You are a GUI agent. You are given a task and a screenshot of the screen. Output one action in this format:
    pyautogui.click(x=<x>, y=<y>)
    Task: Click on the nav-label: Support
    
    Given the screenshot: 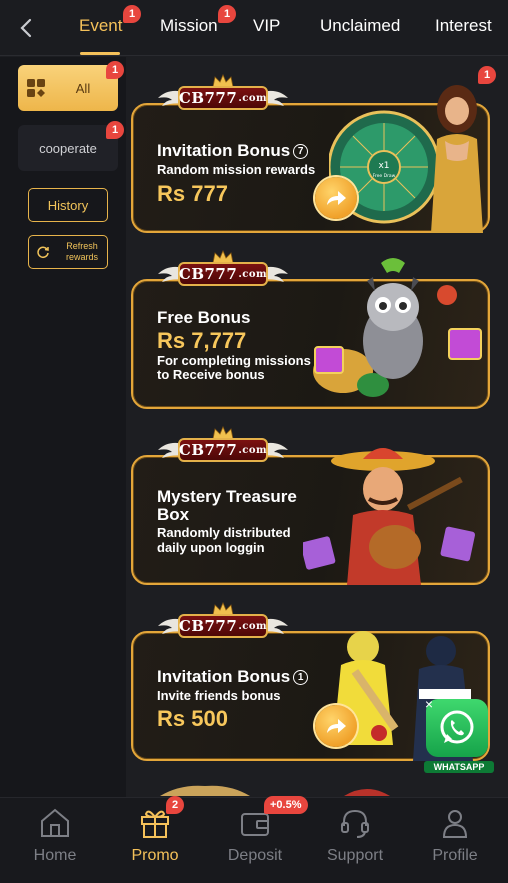 What is the action you would take?
    pyautogui.click(x=355, y=855)
    